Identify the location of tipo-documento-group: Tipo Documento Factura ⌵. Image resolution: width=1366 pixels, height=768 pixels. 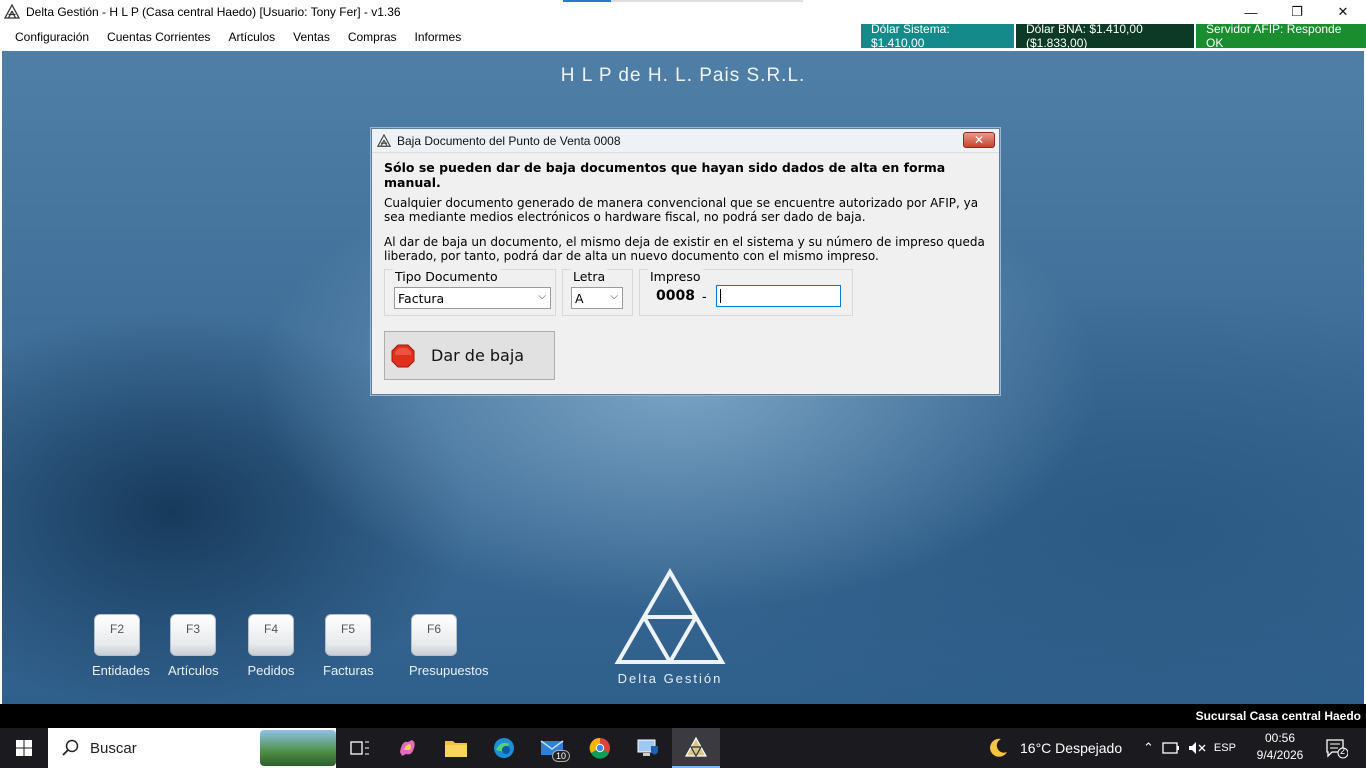
(470, 292).